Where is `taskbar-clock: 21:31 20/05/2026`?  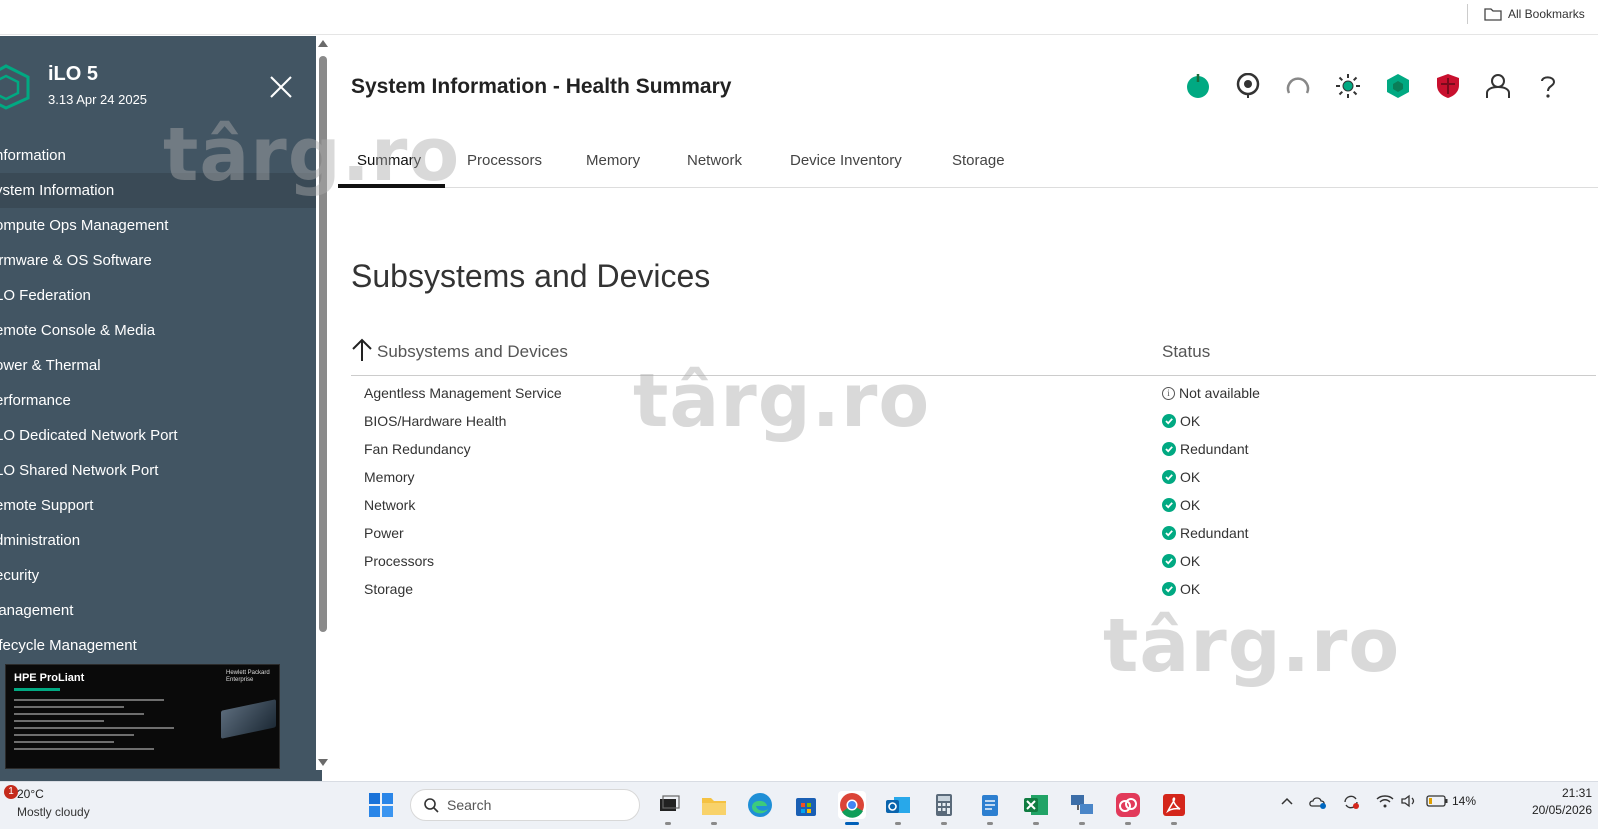
taskbar-clock: 21:31 20/05/2026 is located at coordinates (1552, 802).